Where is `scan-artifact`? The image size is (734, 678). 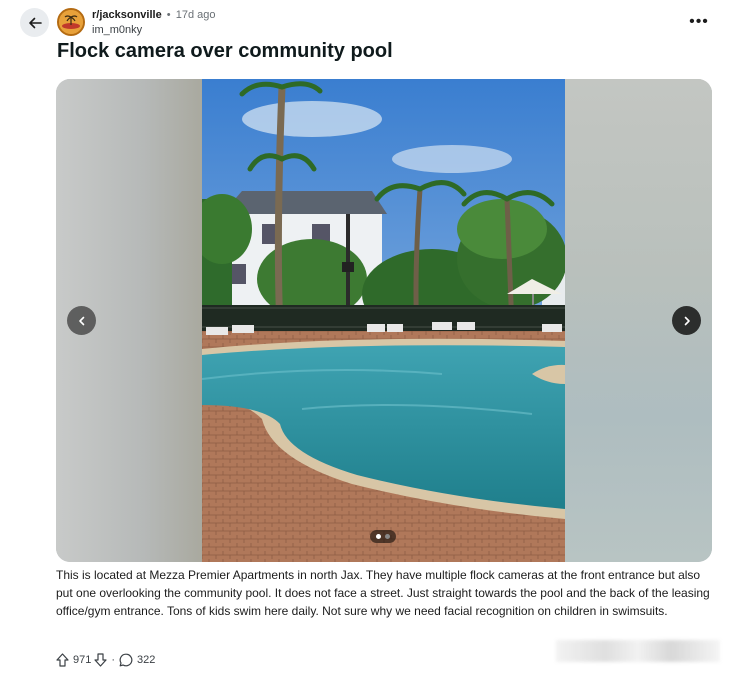 scan-artifact is located at coordinates (638, 651).